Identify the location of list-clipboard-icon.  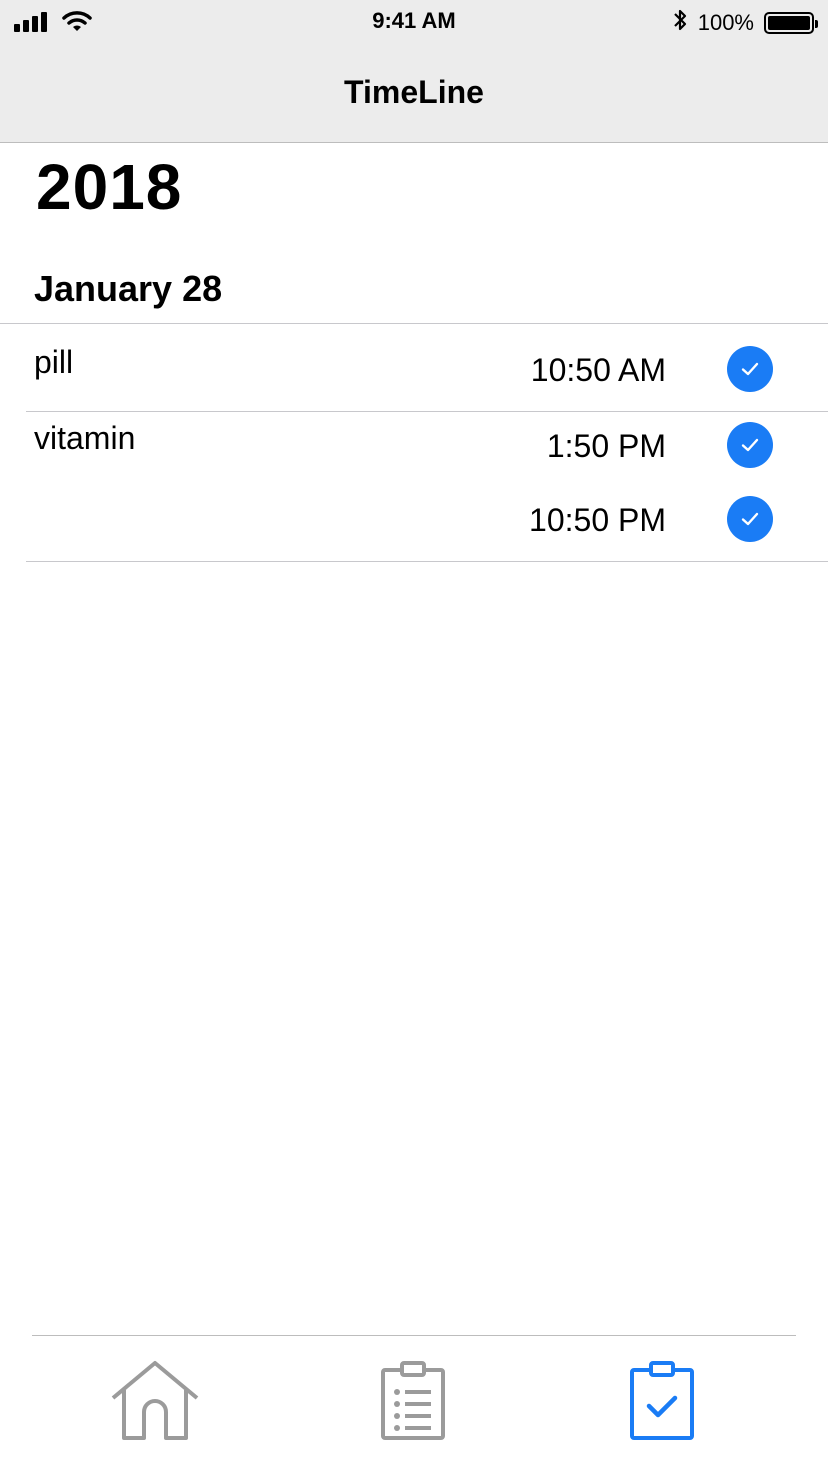
(414, 1402).